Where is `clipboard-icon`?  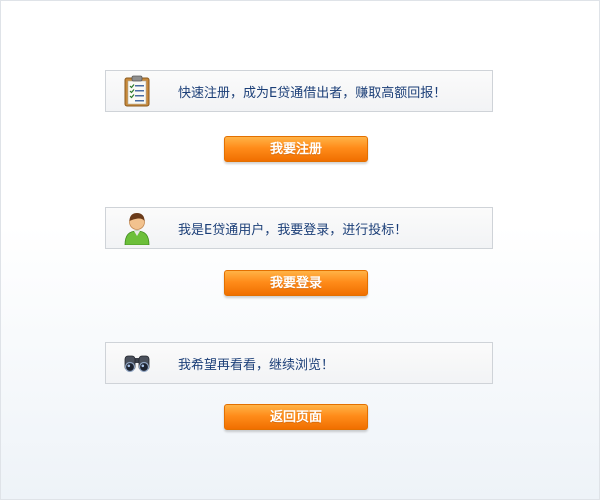
clipboard-icon is located at coordinates (137, 91).